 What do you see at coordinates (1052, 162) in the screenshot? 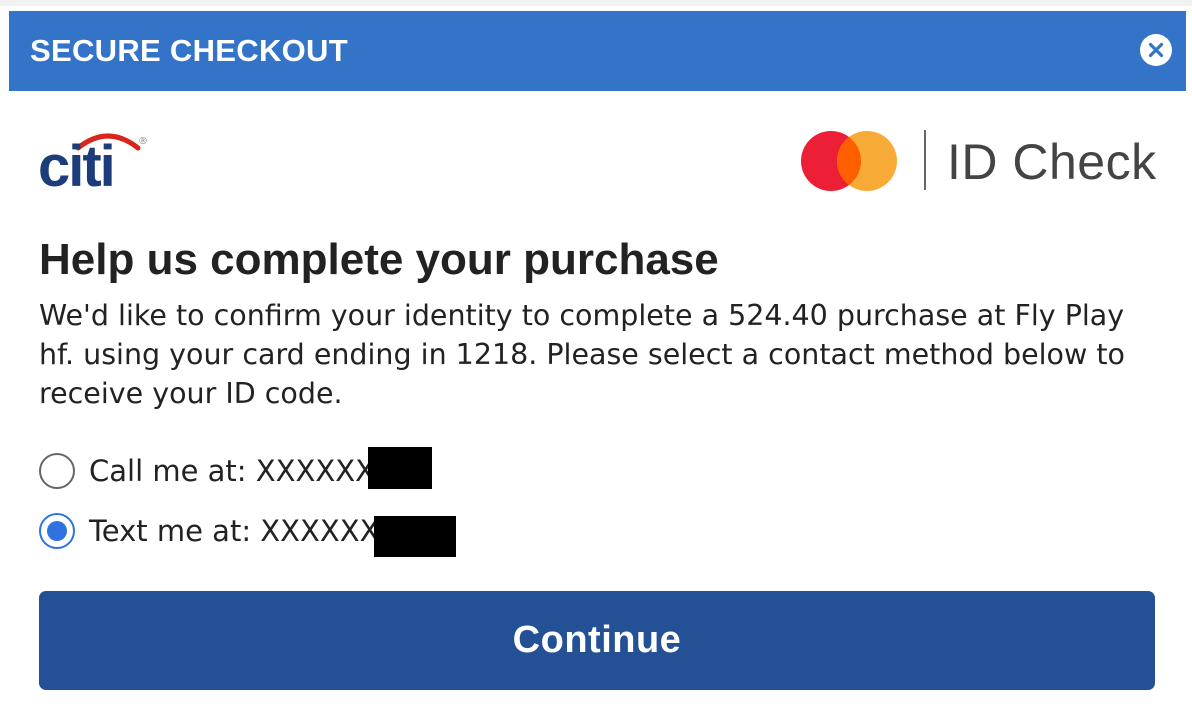
I see `id-check-label: ID Check` at bounding box center [1052, 162].